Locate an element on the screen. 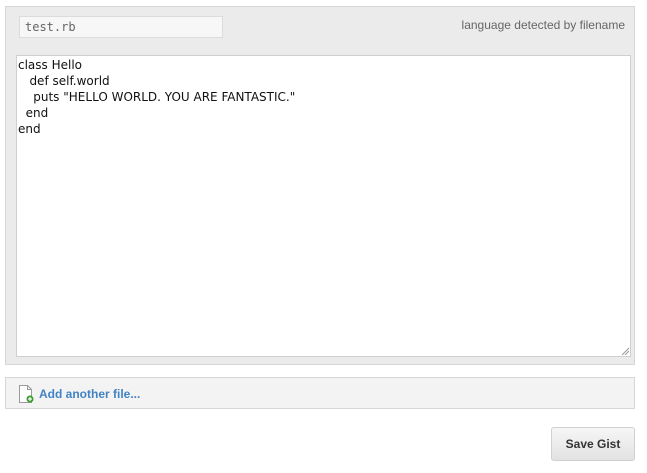  language-detected-note: language detected by filename is located at coordinates (543, 25).